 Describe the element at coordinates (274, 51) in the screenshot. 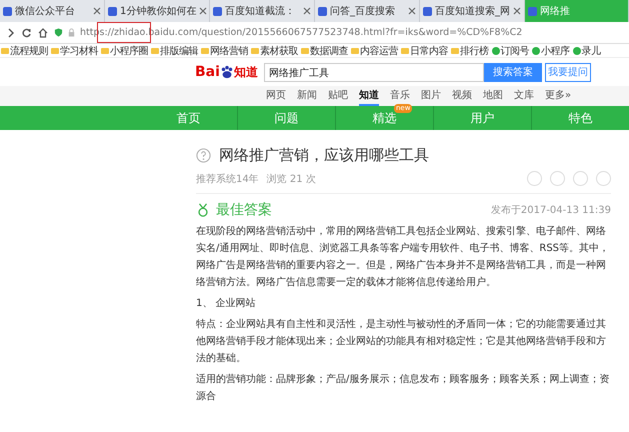

I see `bookmark: 素材获取` at that location.